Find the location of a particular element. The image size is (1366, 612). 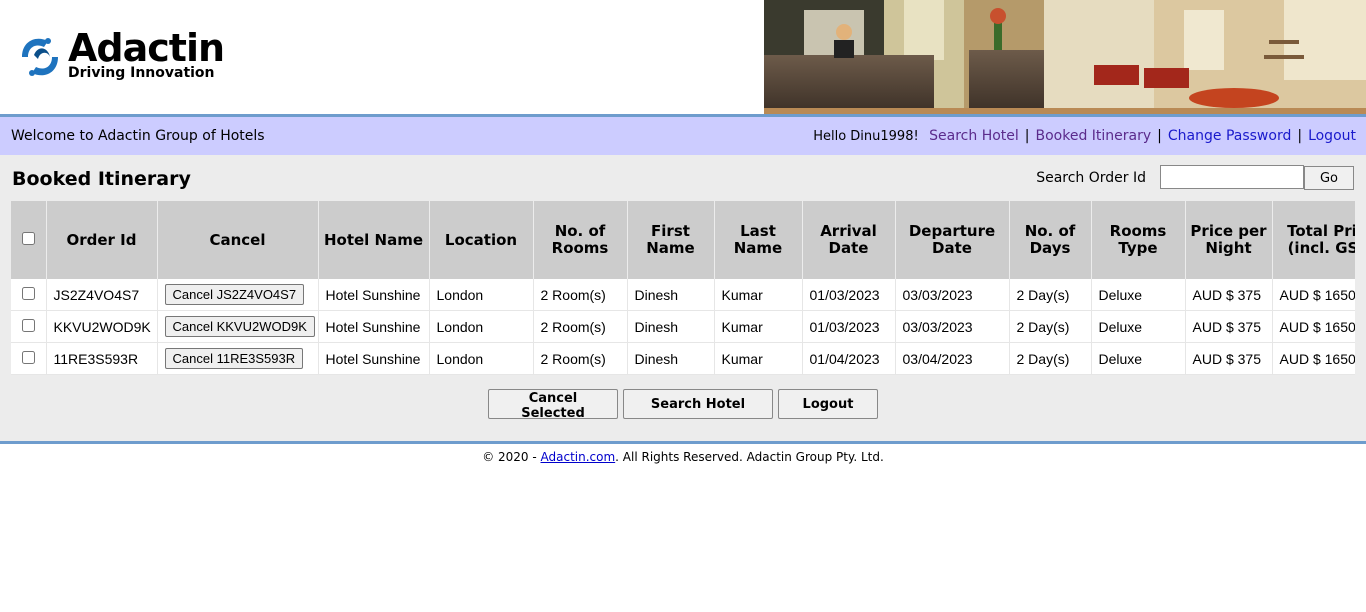

cell-order-id: JS2Z4VO4S7 is located at coordinates (102, 295).